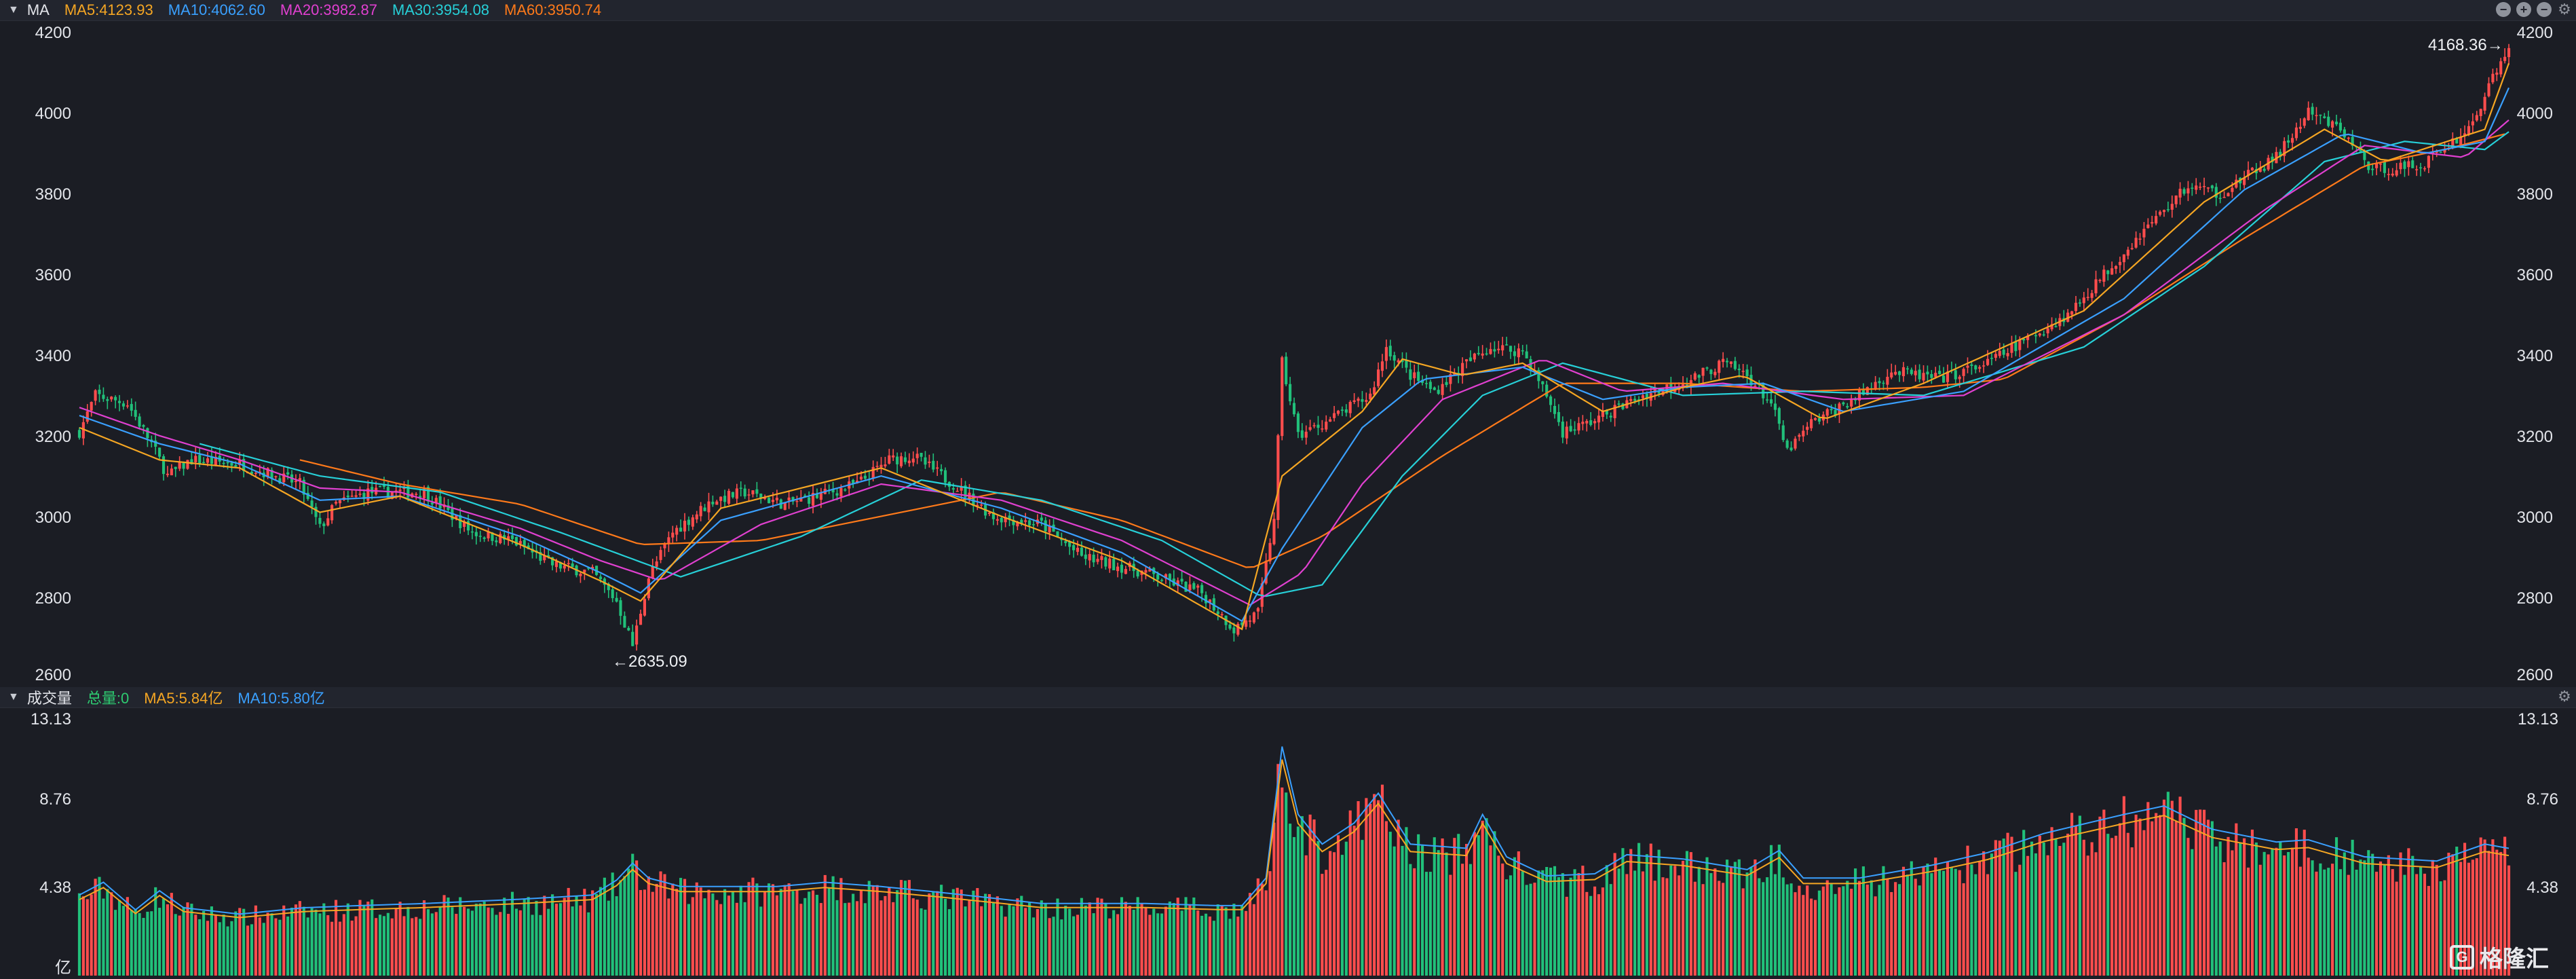  What do you see at coordinates (2535, 518) in the screenshot?
I see `price-tick-3000-right: 3000` at bounding box center [2535, 518].